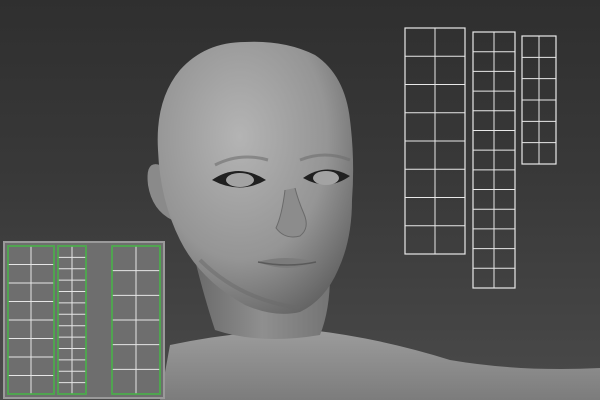 The width and height of the screenshot is (600, 400). I want to click on uv-strip-right, so click(539, 100).